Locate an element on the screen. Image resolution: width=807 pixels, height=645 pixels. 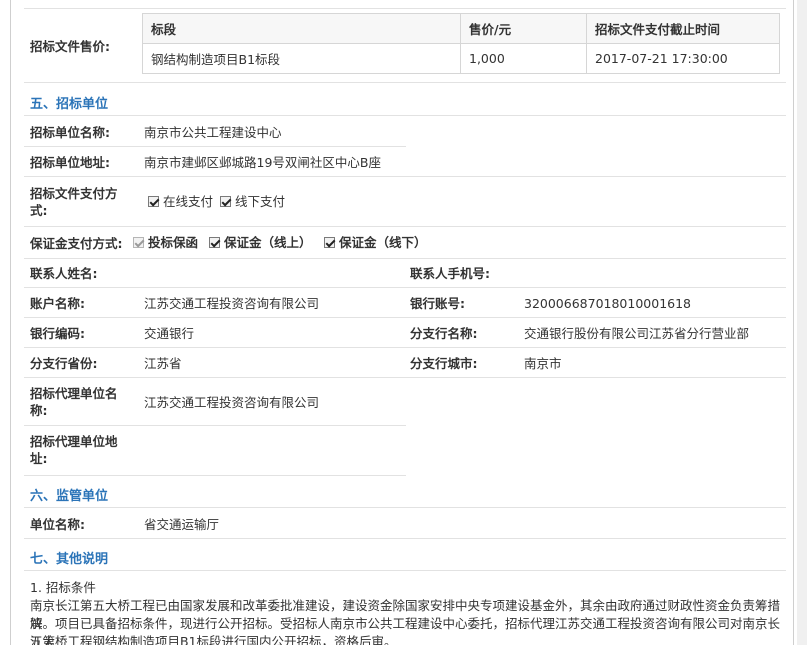
section-title-tenderer: 五、招标单位 is located at coordinates (69, 104).